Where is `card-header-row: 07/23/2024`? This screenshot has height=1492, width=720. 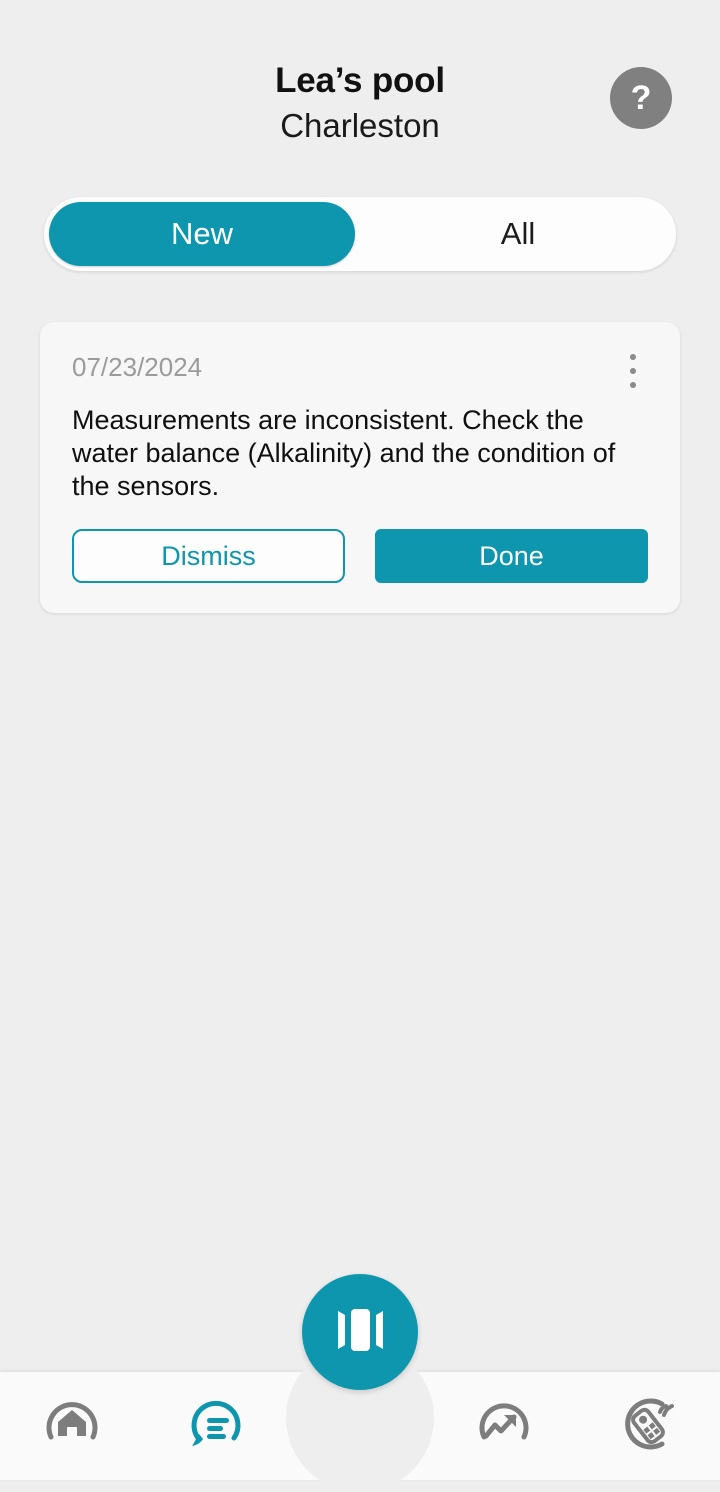 card-header-row: 07/23/2024 is located at coordinates (360, 370).